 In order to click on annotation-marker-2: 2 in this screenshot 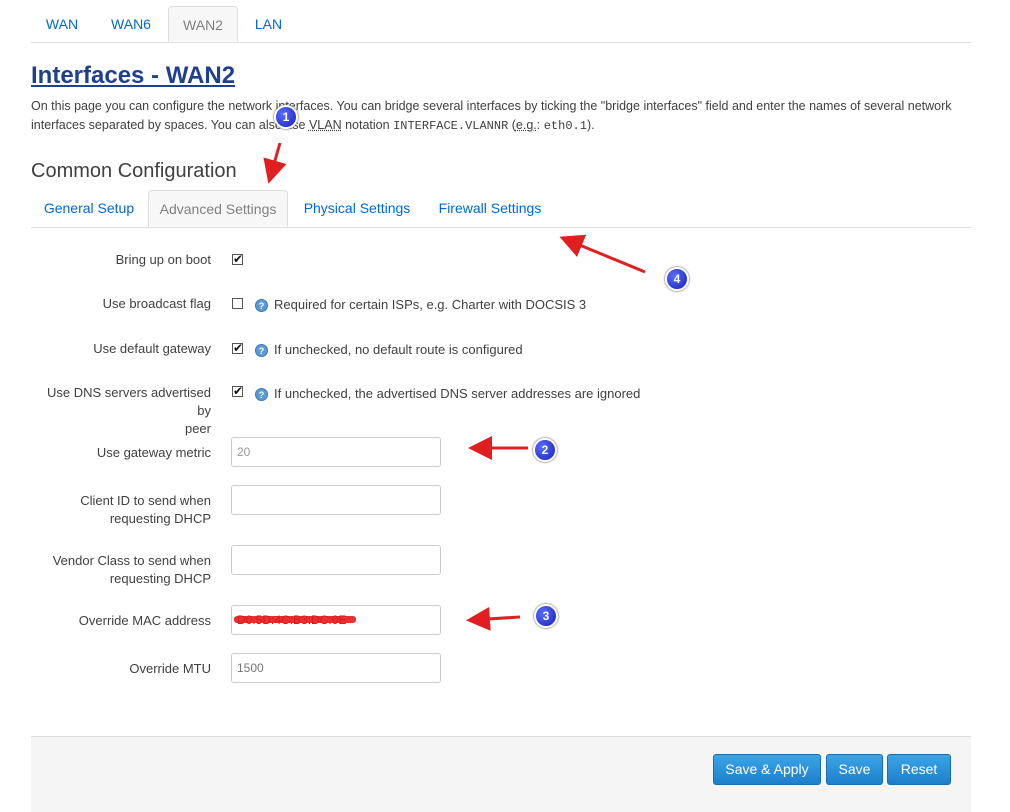, I will do `click(545, 450)`.